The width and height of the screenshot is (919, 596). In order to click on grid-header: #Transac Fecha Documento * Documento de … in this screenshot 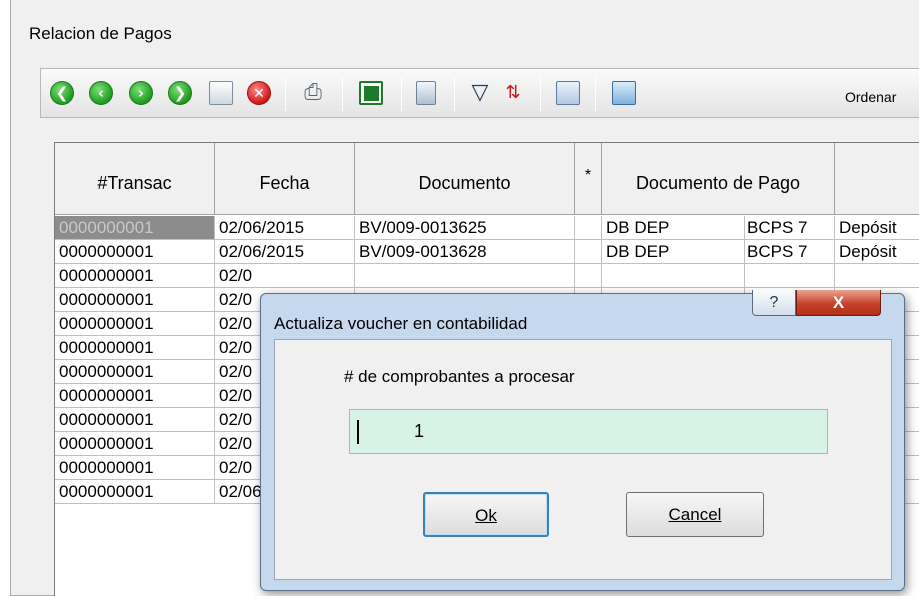, I will do `click(487, 179)`.